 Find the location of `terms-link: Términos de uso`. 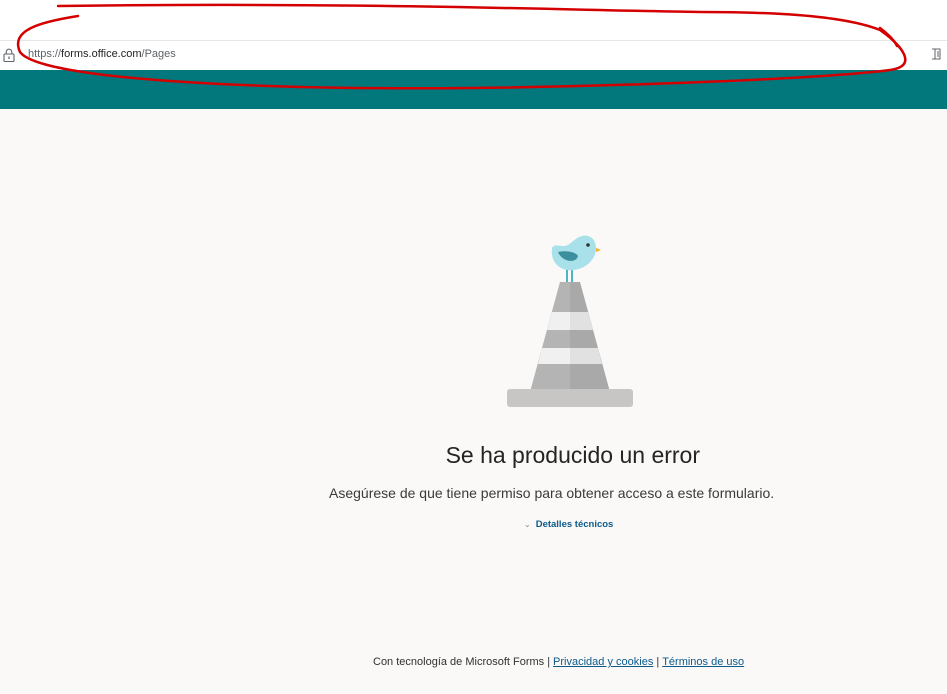

terms-link: Términos de uso is located at coordinates (703, 662).